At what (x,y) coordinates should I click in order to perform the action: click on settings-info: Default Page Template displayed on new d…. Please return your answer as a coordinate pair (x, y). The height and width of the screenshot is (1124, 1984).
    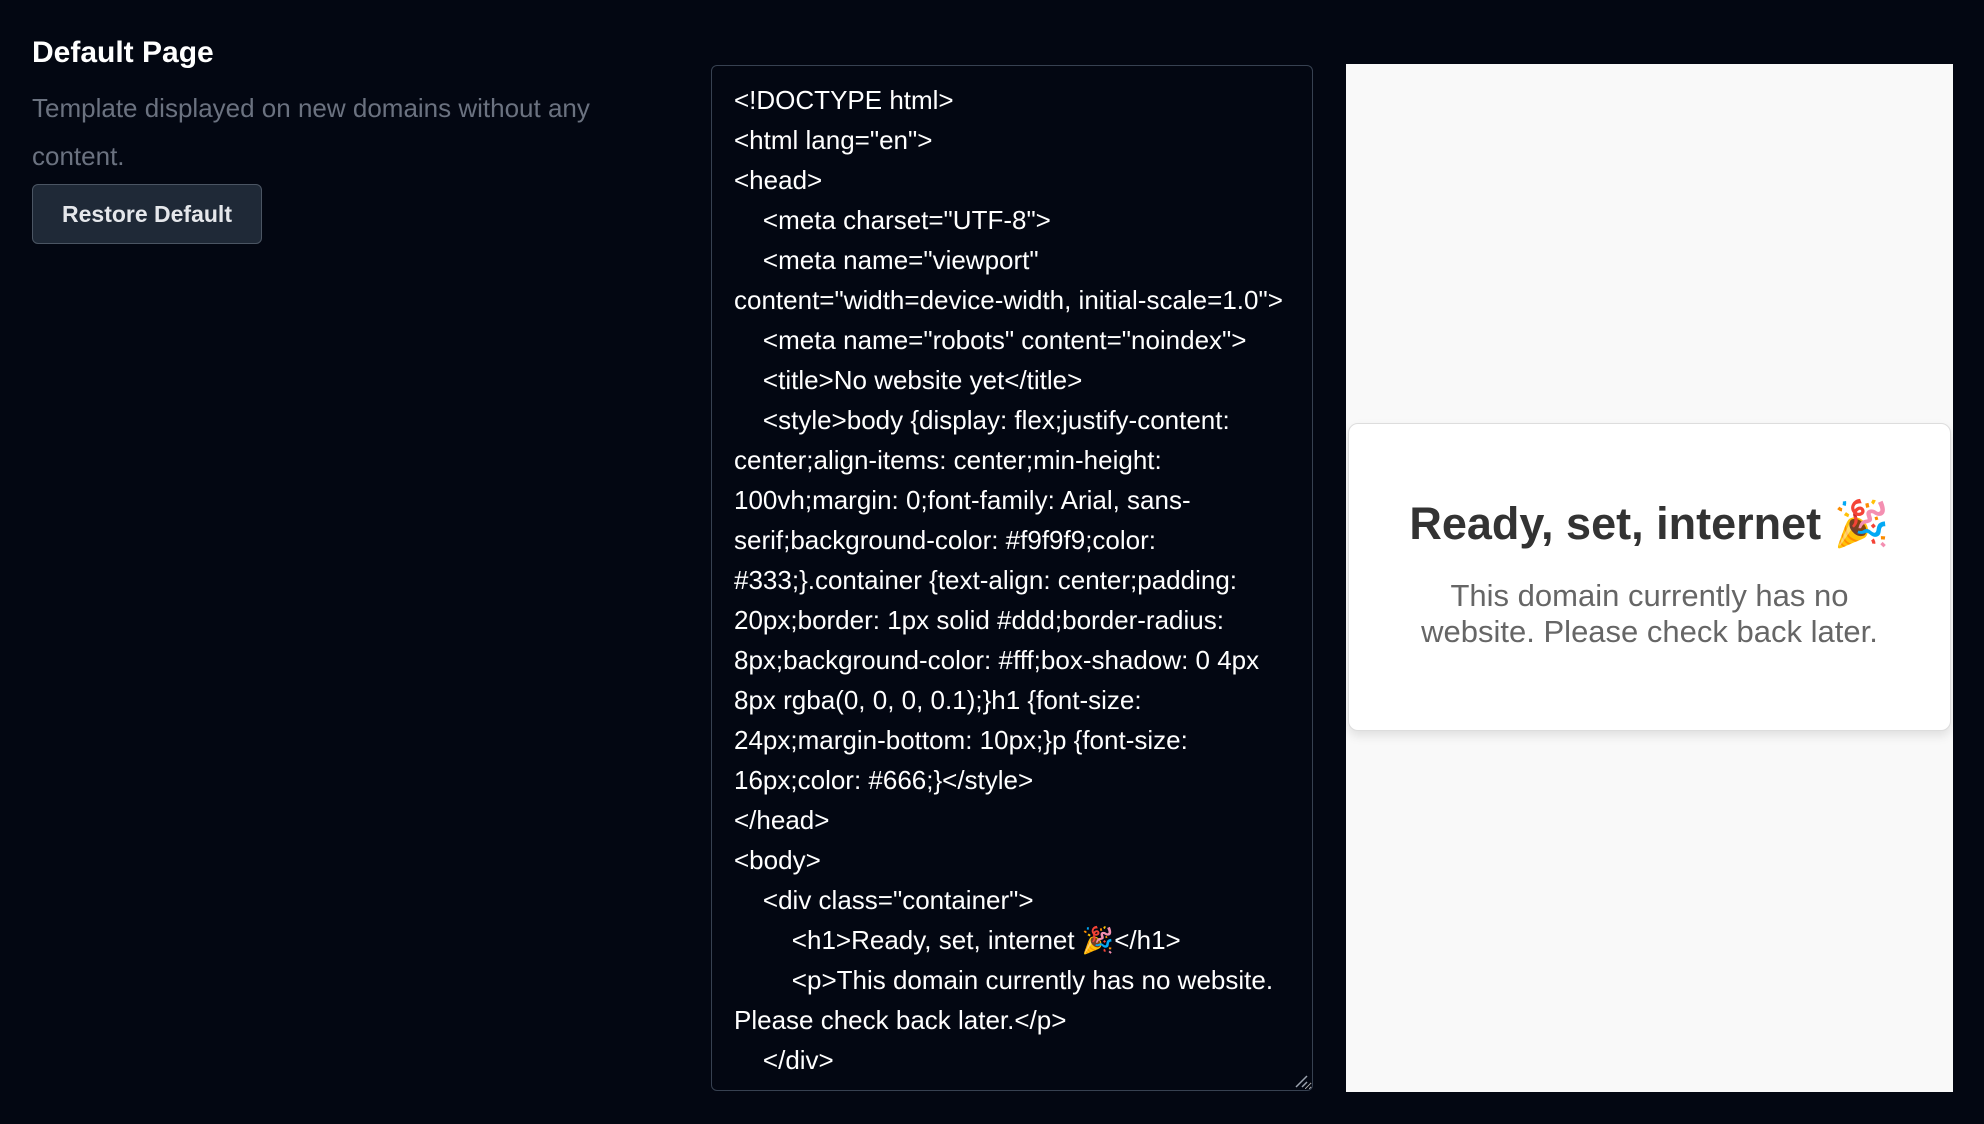
    Looking at the image, I should click on (332, 138).